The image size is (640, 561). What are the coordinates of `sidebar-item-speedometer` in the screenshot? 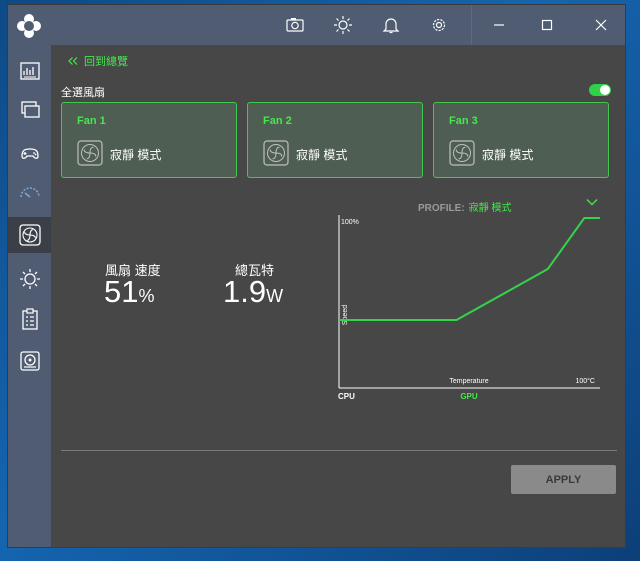 It's located at (29, 193).